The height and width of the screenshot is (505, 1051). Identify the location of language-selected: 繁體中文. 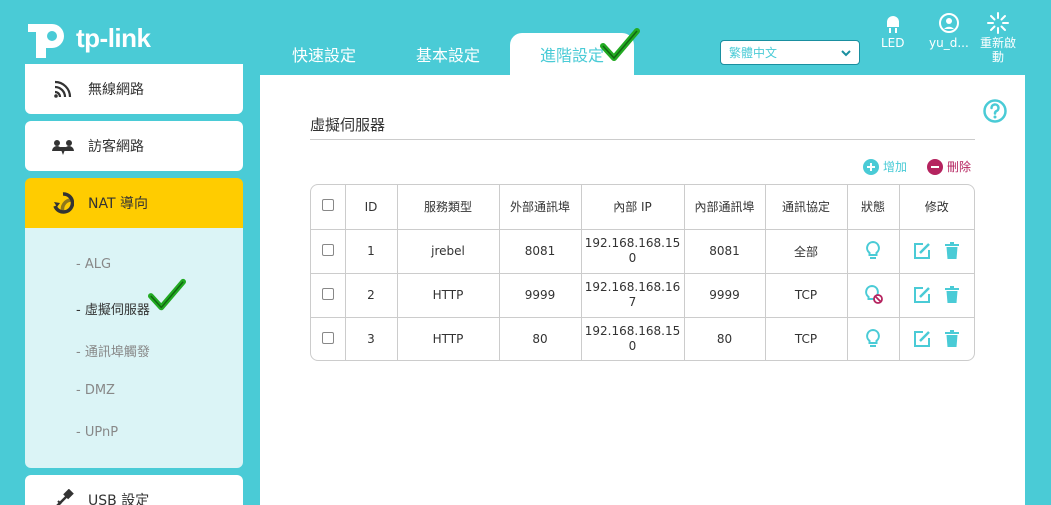
(753, 53).